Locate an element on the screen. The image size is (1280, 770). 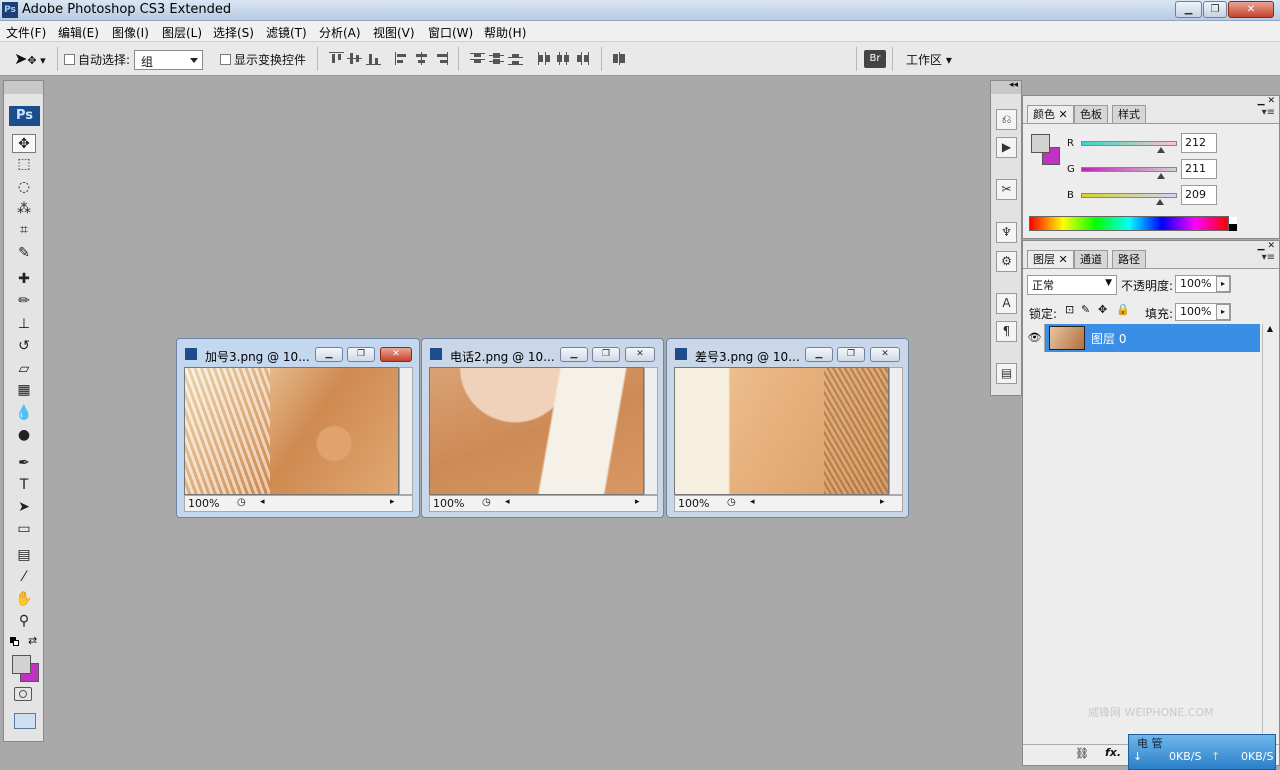
history-panel-icon: ⎌ is located at coordinates (1006, 119).